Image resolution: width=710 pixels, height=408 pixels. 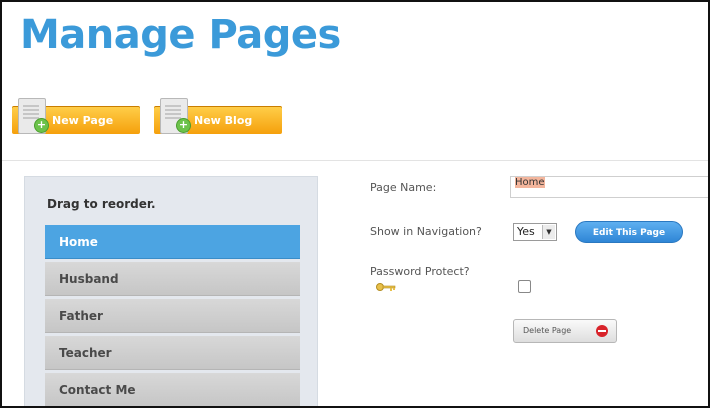 What do you see at coordinates (85, 352) in the screenshot?
I see `page-list-item-label: Teacher` at bounding box center [85, 352].